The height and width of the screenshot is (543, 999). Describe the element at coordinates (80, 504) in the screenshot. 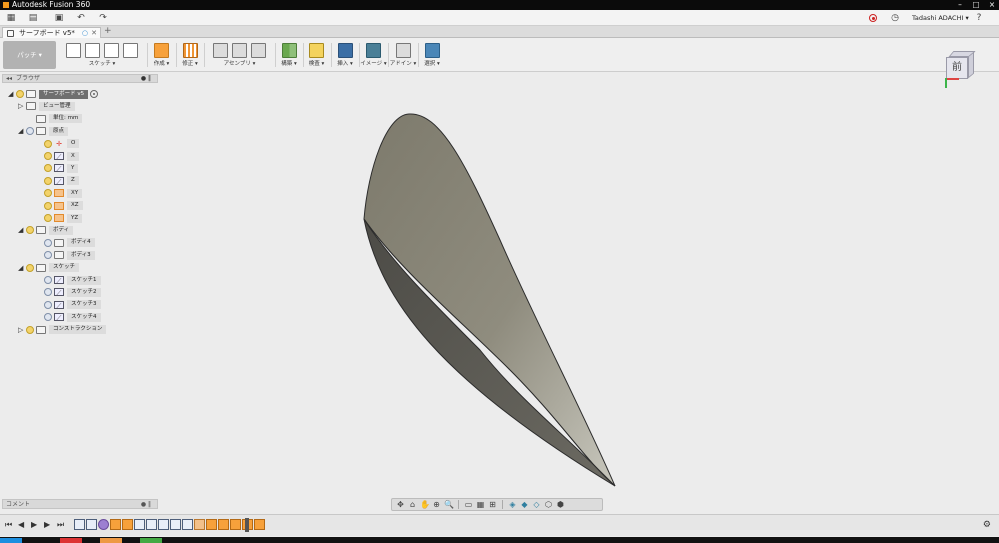

I see `comments-panel: コメント ● ‖` at that location.